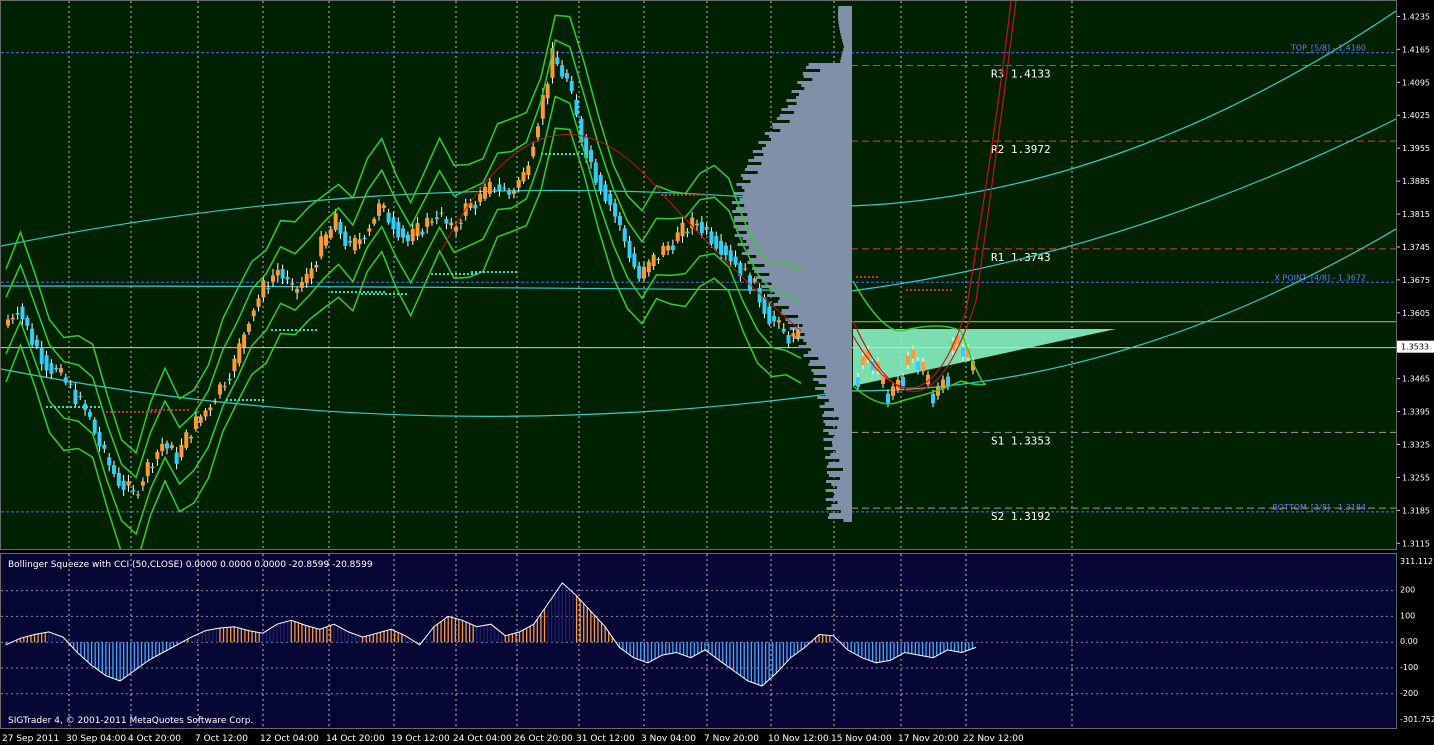  I want to click on price-tick-label: 1.4025, so click(1416, 115).